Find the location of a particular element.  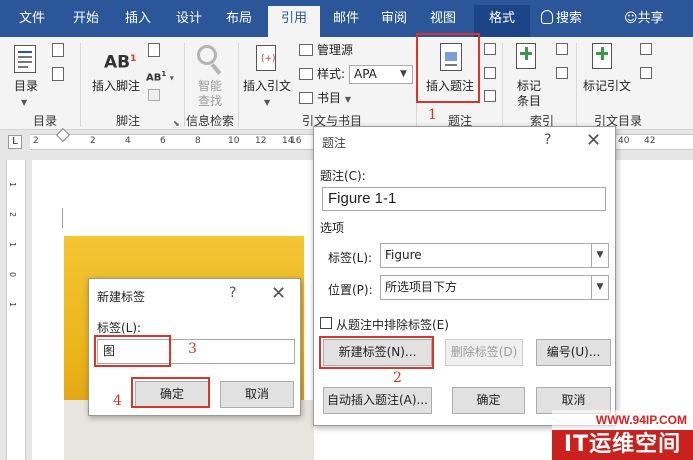

insert-table-of-figures-icon is located at coordinates (490, 49).